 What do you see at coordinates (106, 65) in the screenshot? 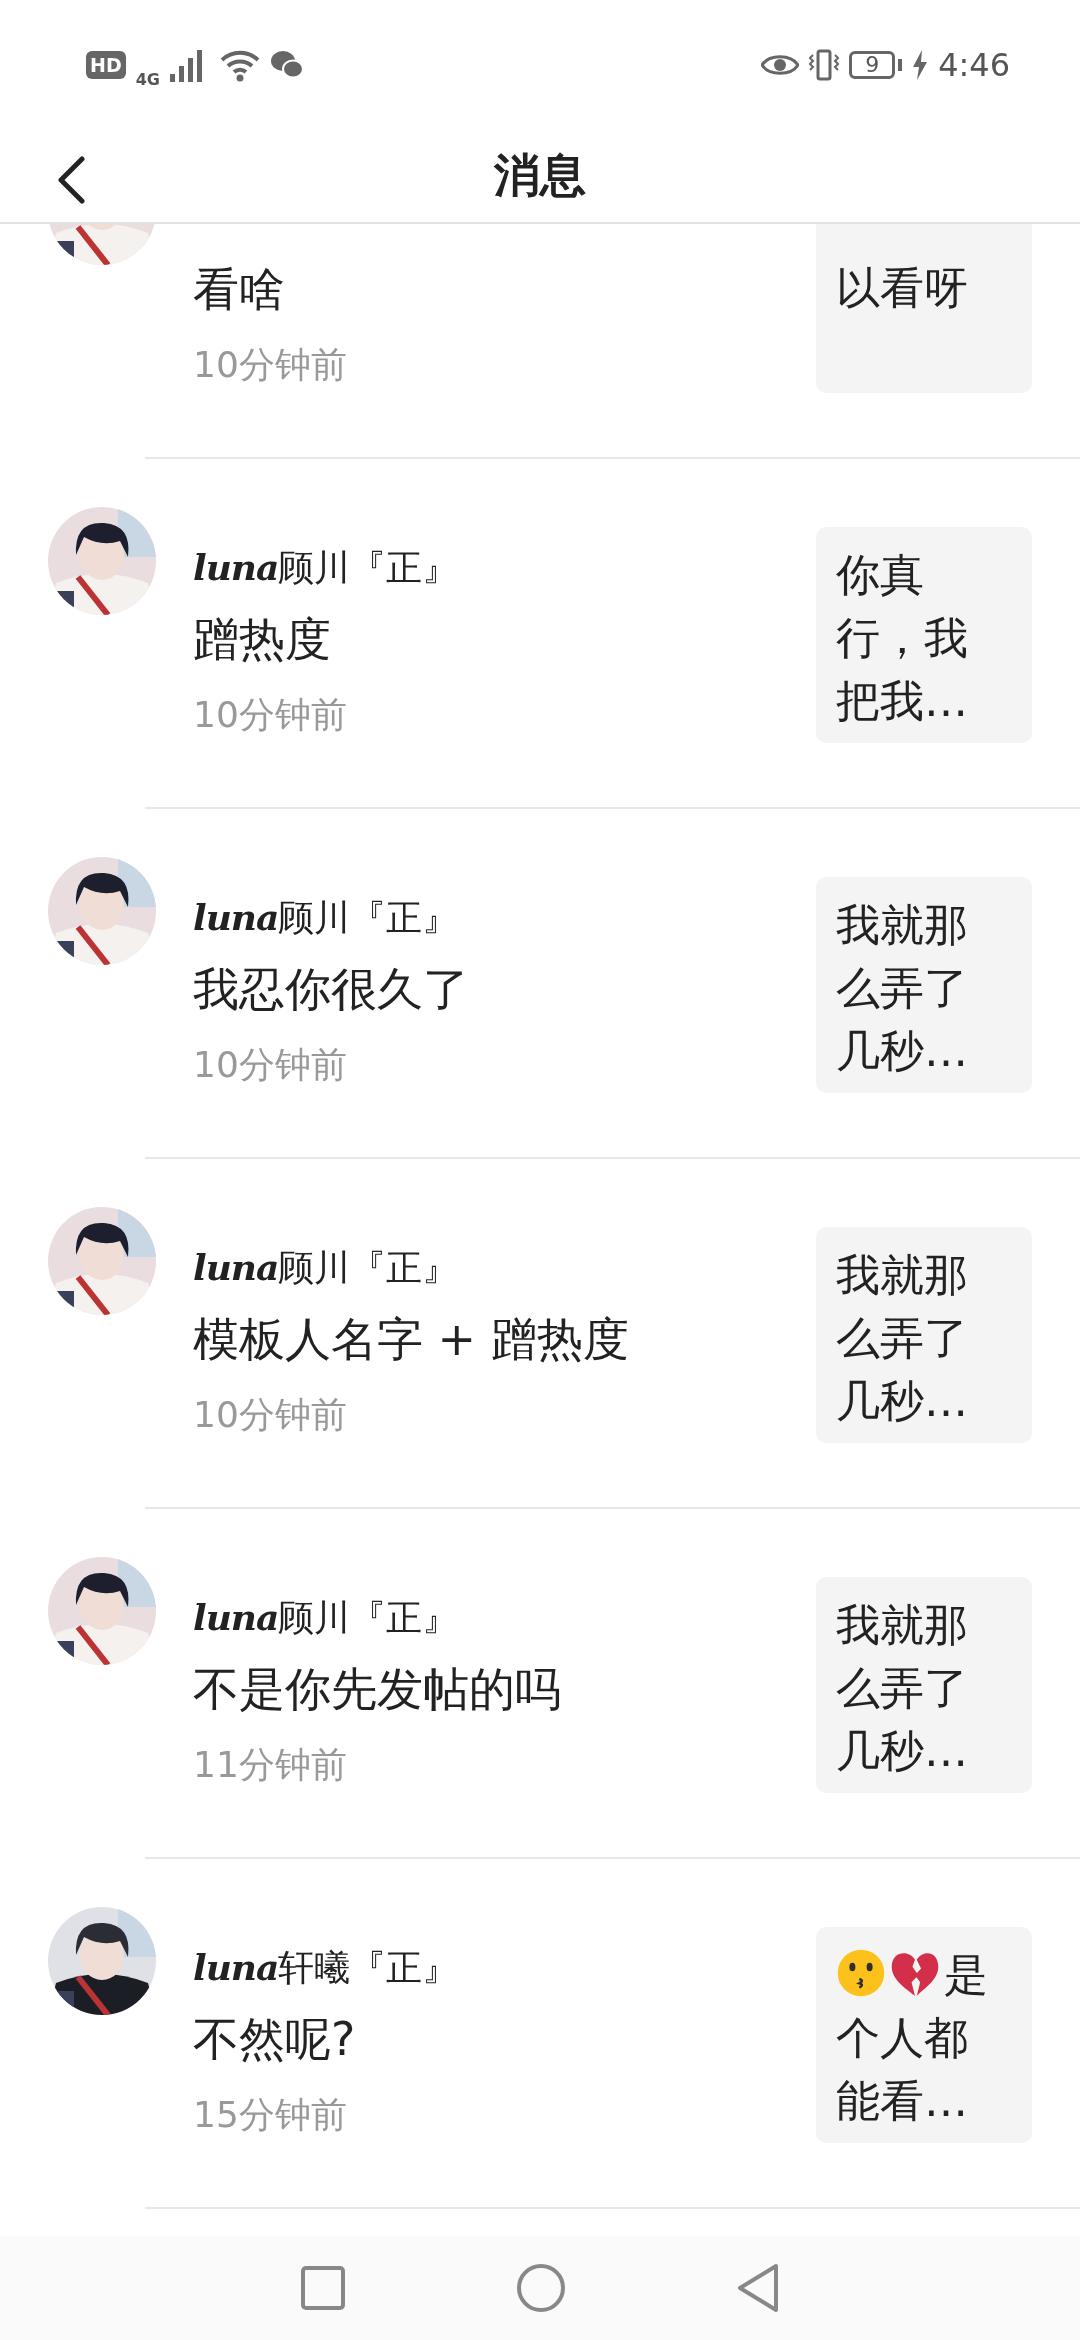
I see `hd-badge: HD` at bounding box center [106, 65].